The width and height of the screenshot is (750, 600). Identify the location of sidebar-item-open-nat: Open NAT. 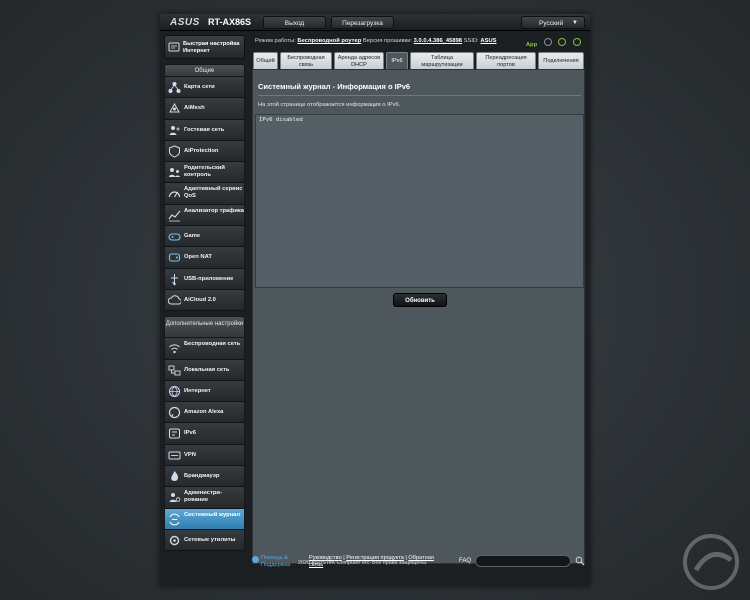
(204, 258).